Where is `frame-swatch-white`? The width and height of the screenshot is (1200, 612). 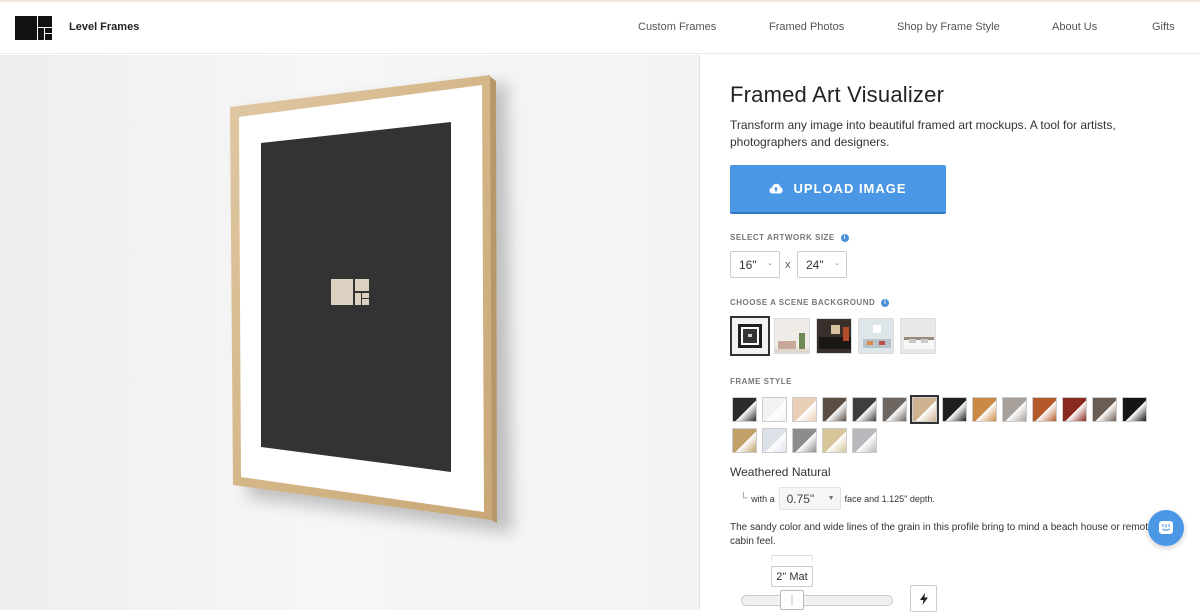 frame-swatch-white is located at coordinates (774, 409).